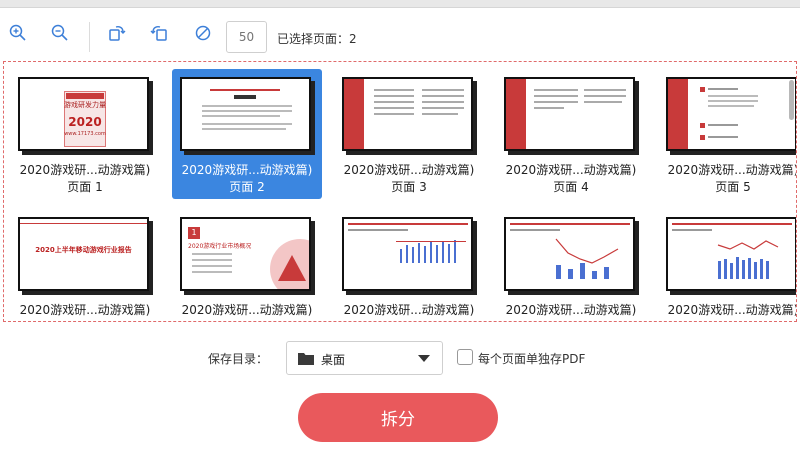 This screenshot has width=800, height=450. What do you see at coordinates (400, 4) in the screenshot?
I see `window-top-edge` at bounding box center [400, 4].